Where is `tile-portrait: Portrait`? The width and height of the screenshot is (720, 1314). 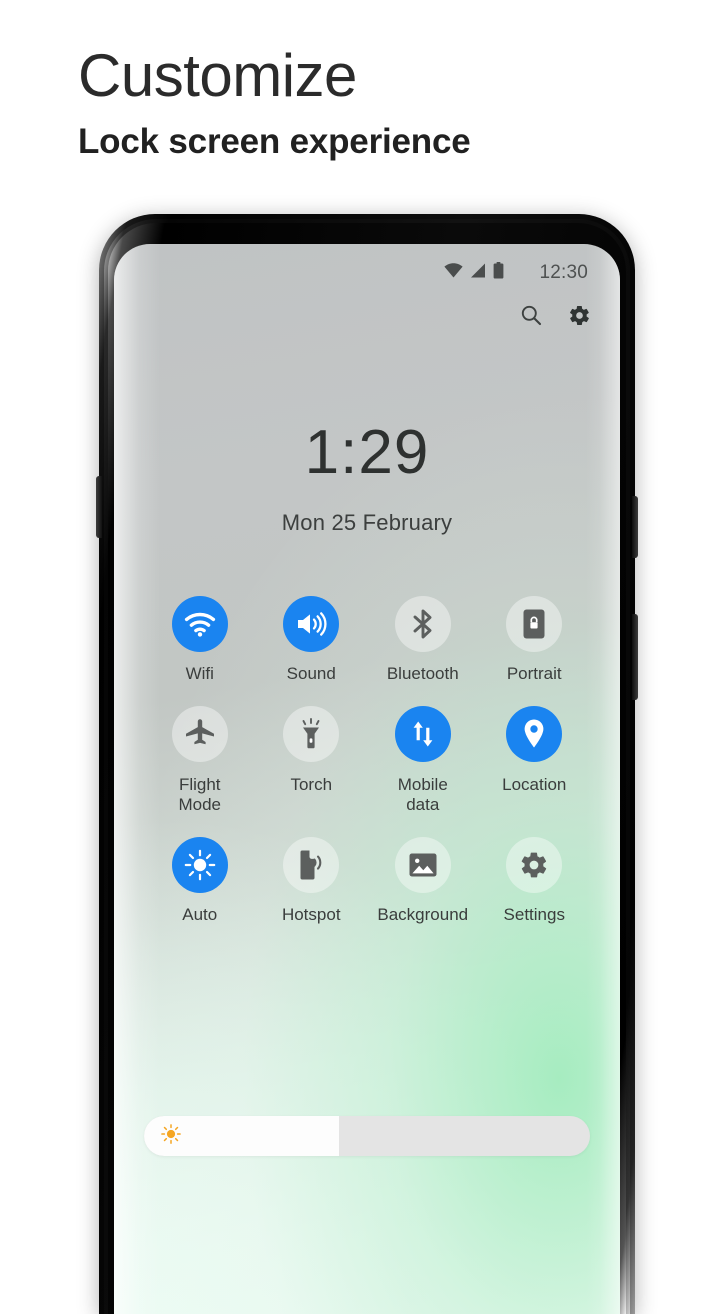
tile-portrait: Portrait is located at coordinates (535, 640).